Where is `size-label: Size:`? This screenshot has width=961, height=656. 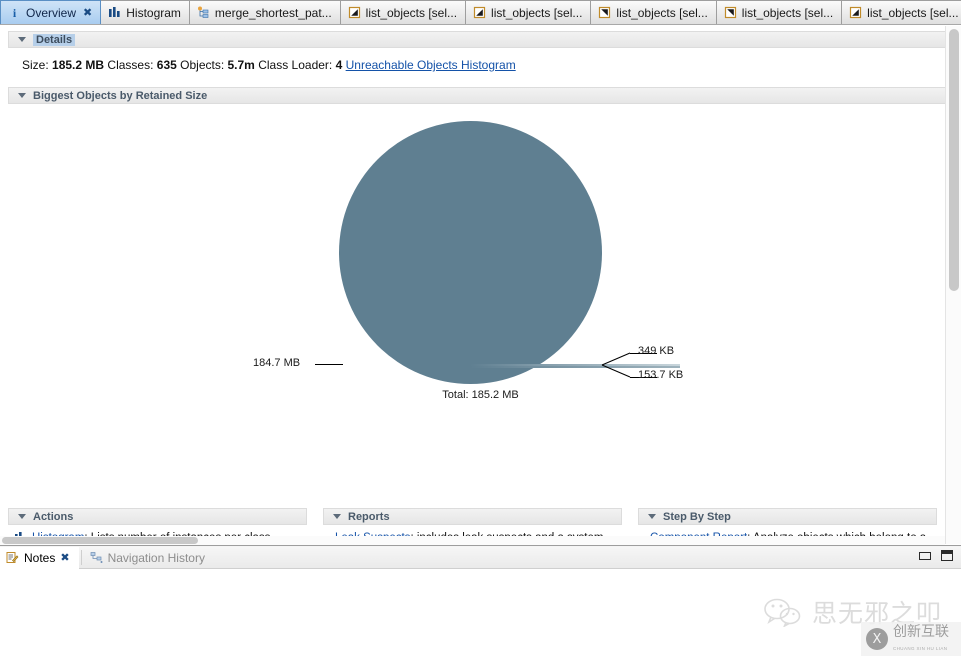 size-label: Size: is located at coordinates (35, 65).